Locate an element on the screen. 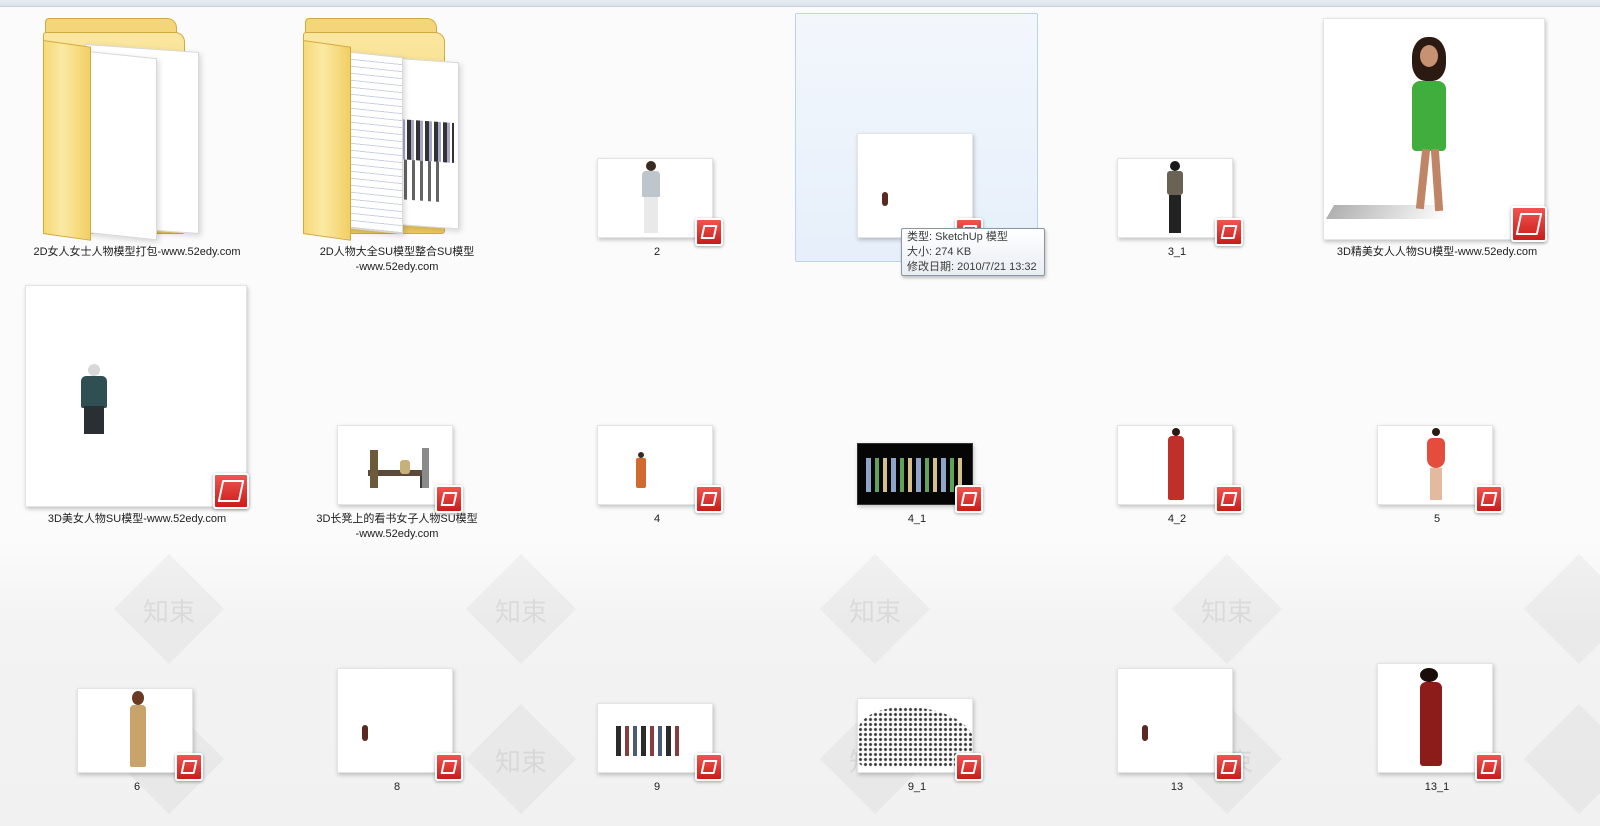 This screenshot has height=826, width=1600. file-label: 4_1 is located at coordinates (917, 519).